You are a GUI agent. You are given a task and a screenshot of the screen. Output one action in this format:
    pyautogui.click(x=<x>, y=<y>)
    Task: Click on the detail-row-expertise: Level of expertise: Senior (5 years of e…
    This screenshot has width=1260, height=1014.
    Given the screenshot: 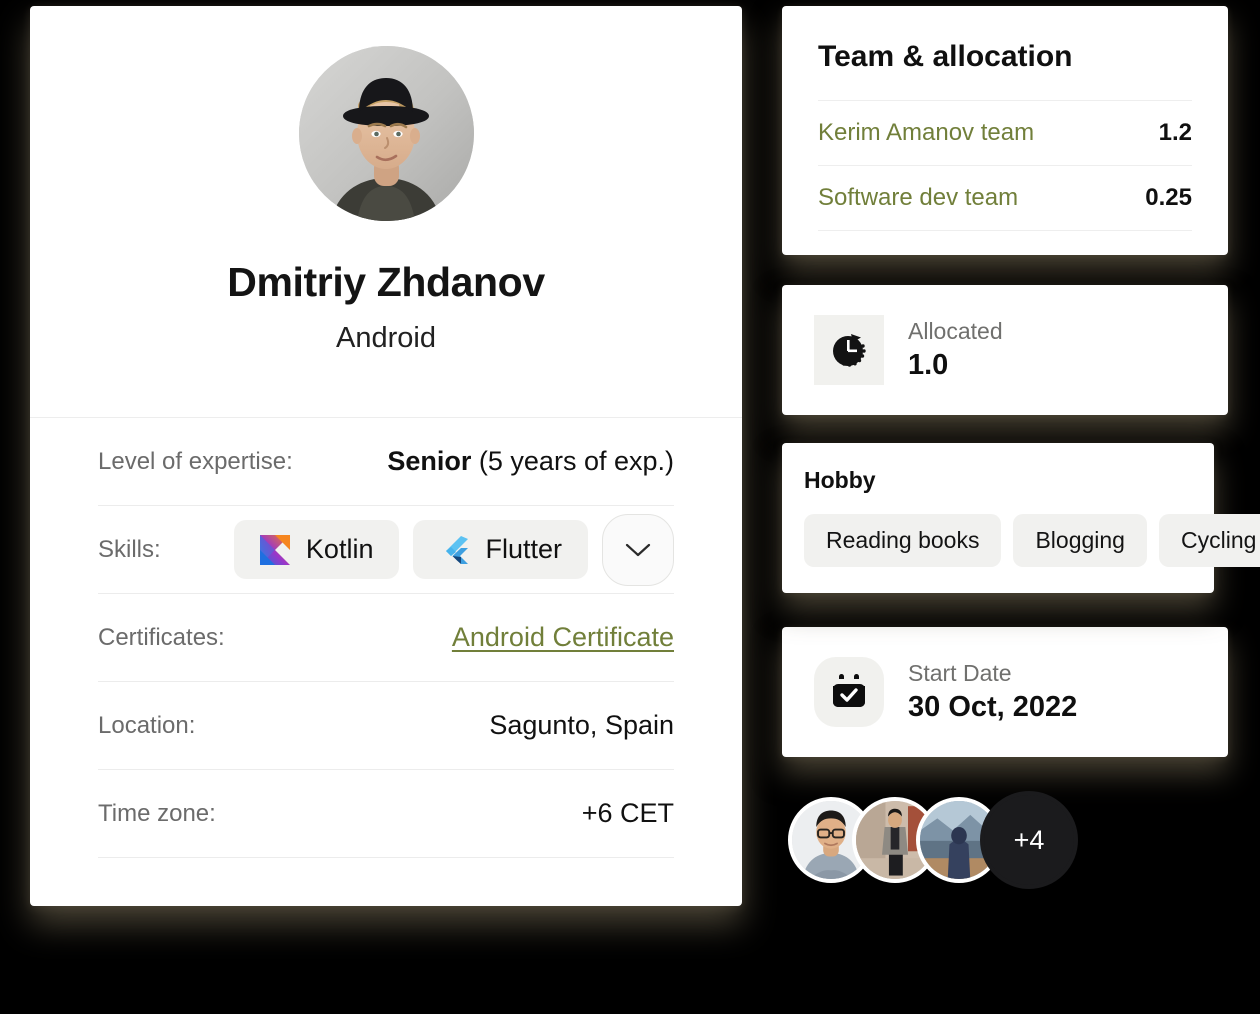 What is the action you would take?
    pyautogui.click(x=386, y=462)
    